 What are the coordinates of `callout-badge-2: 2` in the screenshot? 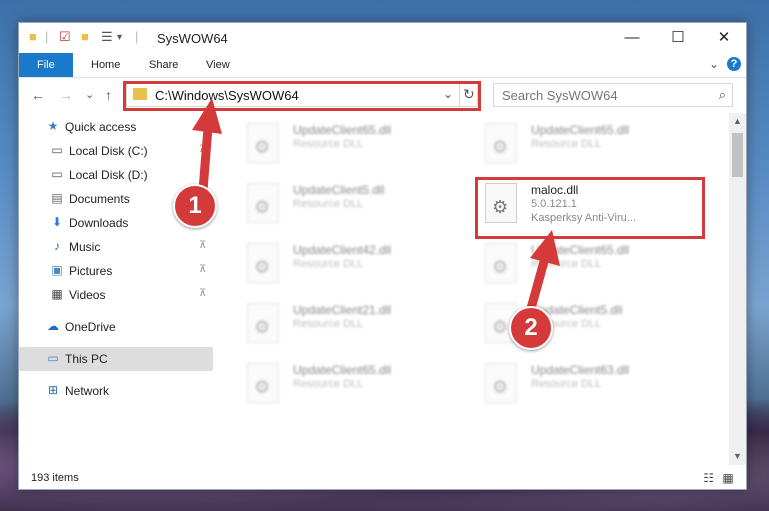 It's located at (531, 328).